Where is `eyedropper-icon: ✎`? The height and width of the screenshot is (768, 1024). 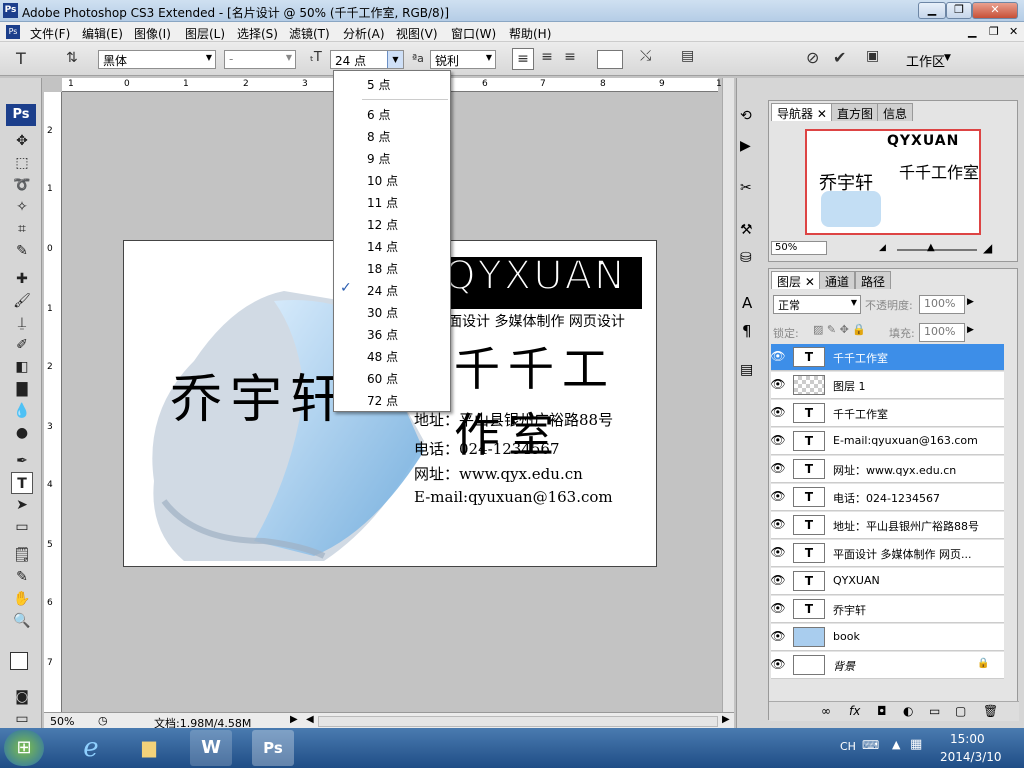
eyedropper-icon: ✎ is located at coordinates (22, 577).